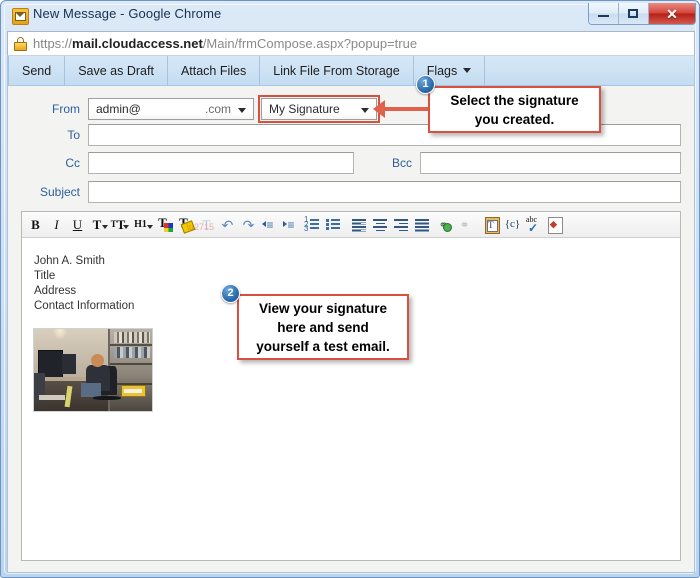 The width and height of the screenshot is (700, 578). I want to click on close-icon: ✕, so click(672, 13).